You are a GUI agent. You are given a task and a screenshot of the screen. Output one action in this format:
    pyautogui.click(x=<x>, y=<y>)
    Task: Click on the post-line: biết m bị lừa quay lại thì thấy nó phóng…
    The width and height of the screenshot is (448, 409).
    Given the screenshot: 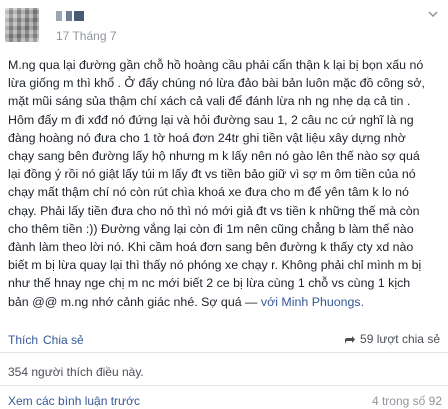 What is the action you would take?
    pyautogui.click(x=215, y=265)
    